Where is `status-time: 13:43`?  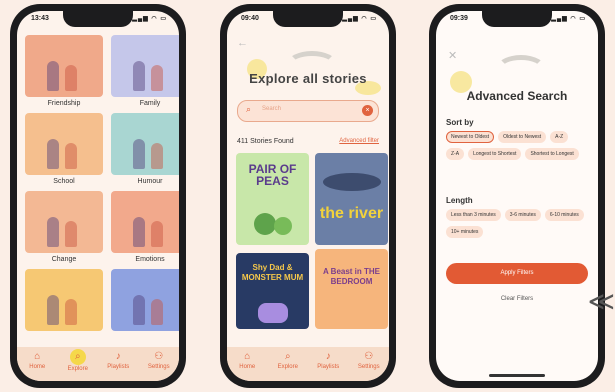
status-time: 13:43 is located at coordinates (40, 18).